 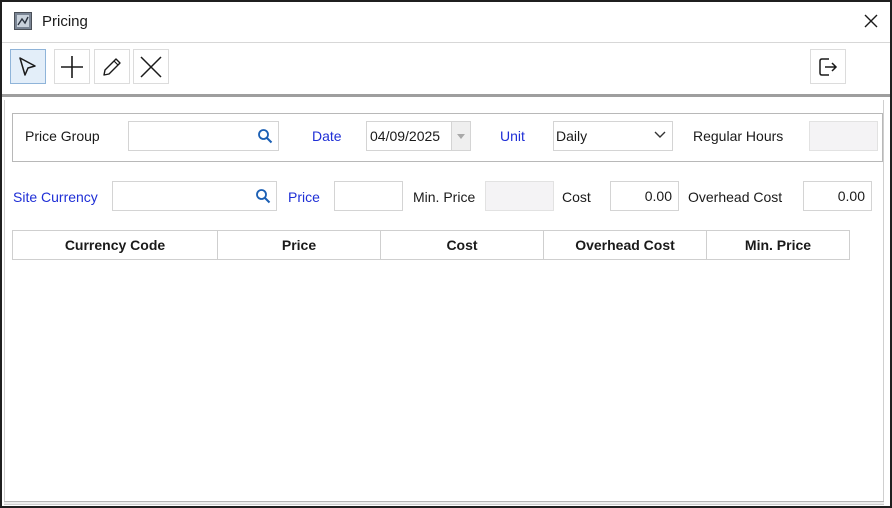 I want to click on column-header-overhead-cost: Overhead Cost, so click(x=625, y=245).